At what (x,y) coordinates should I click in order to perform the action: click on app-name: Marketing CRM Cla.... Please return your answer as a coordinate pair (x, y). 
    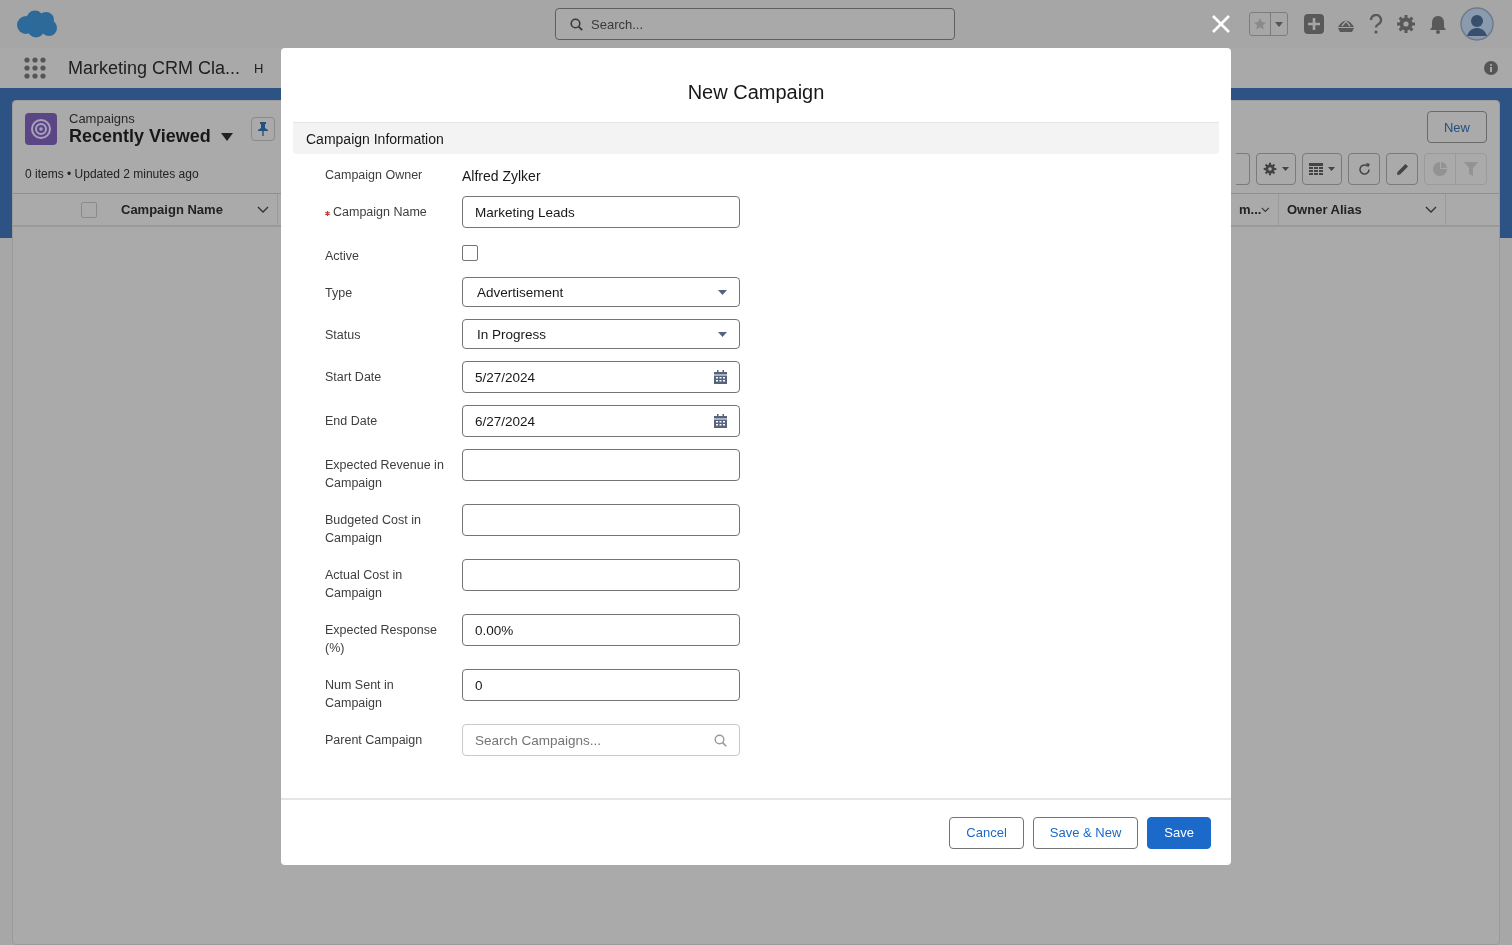
    Looking at the image, I should click on (155, 68).